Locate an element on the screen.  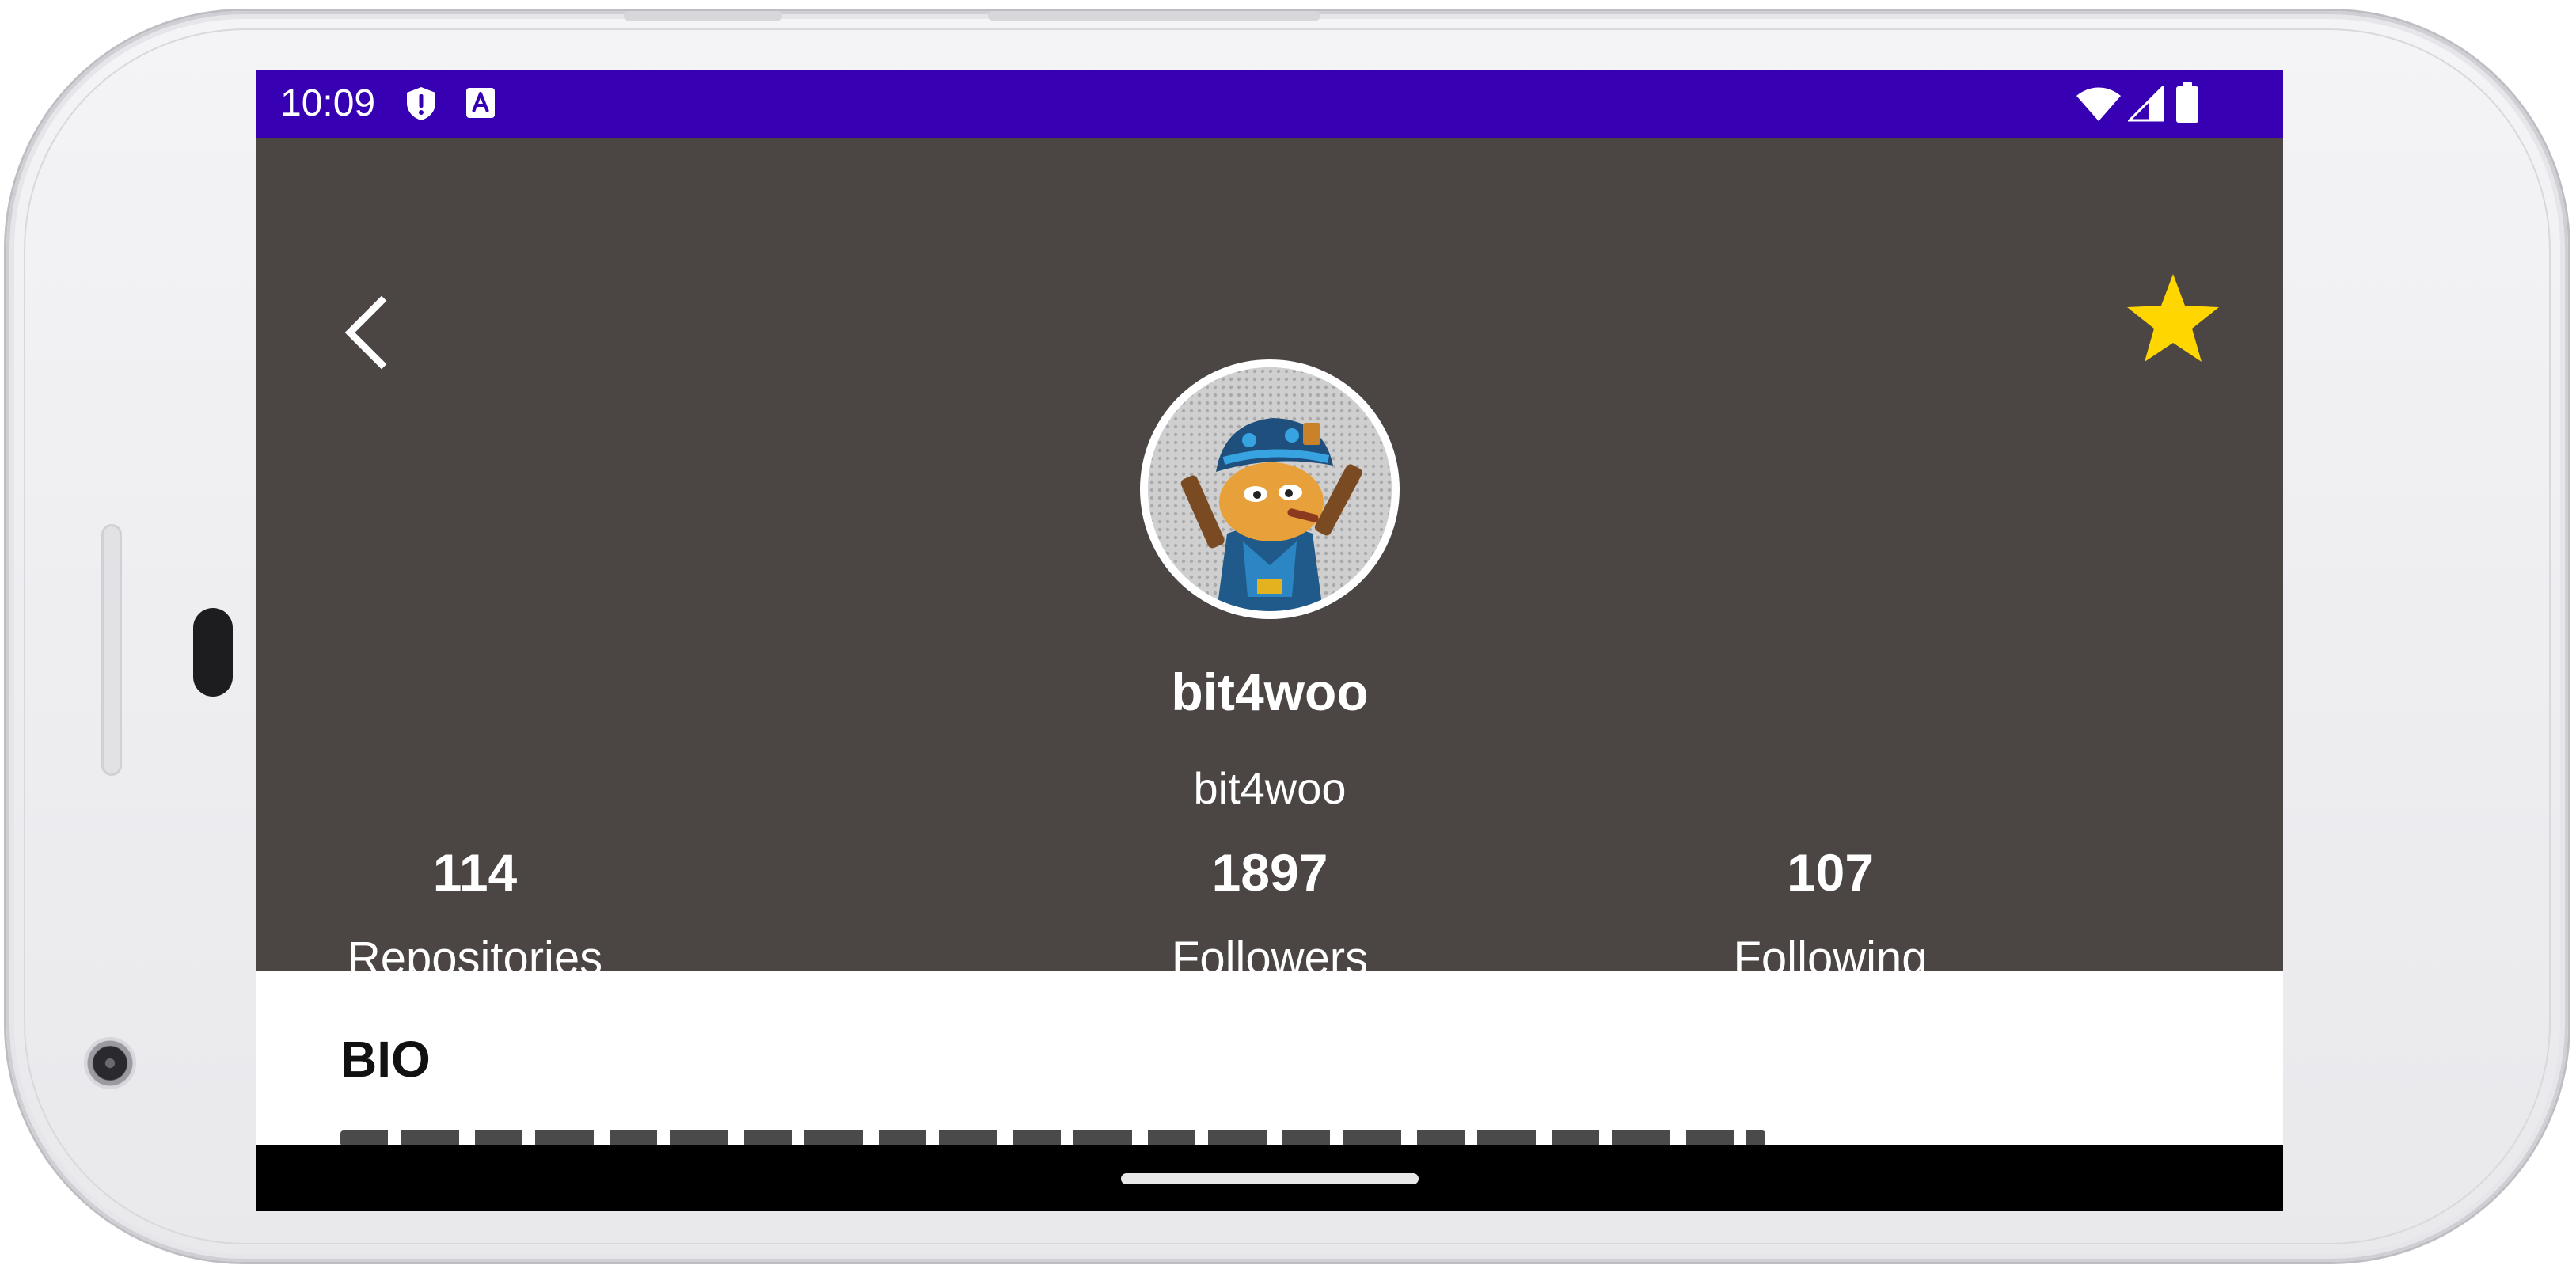
profile-display-name: bit4woo is located at coordinates (1270, 692).